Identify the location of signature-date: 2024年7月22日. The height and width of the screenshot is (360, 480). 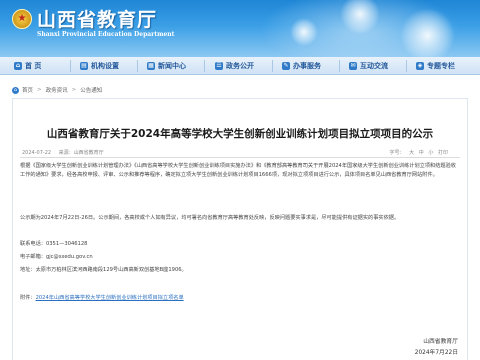
(436, 353).